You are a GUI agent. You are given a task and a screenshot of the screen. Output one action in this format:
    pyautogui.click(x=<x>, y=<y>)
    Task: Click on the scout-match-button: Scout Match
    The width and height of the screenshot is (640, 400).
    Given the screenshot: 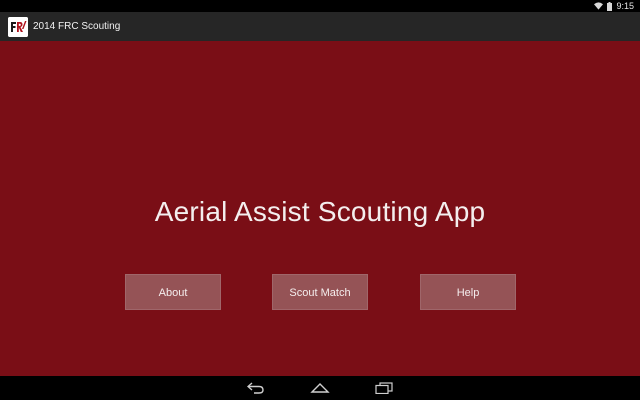 What is the action you would take?
    pyautogui.click(x=320, y=292)
    